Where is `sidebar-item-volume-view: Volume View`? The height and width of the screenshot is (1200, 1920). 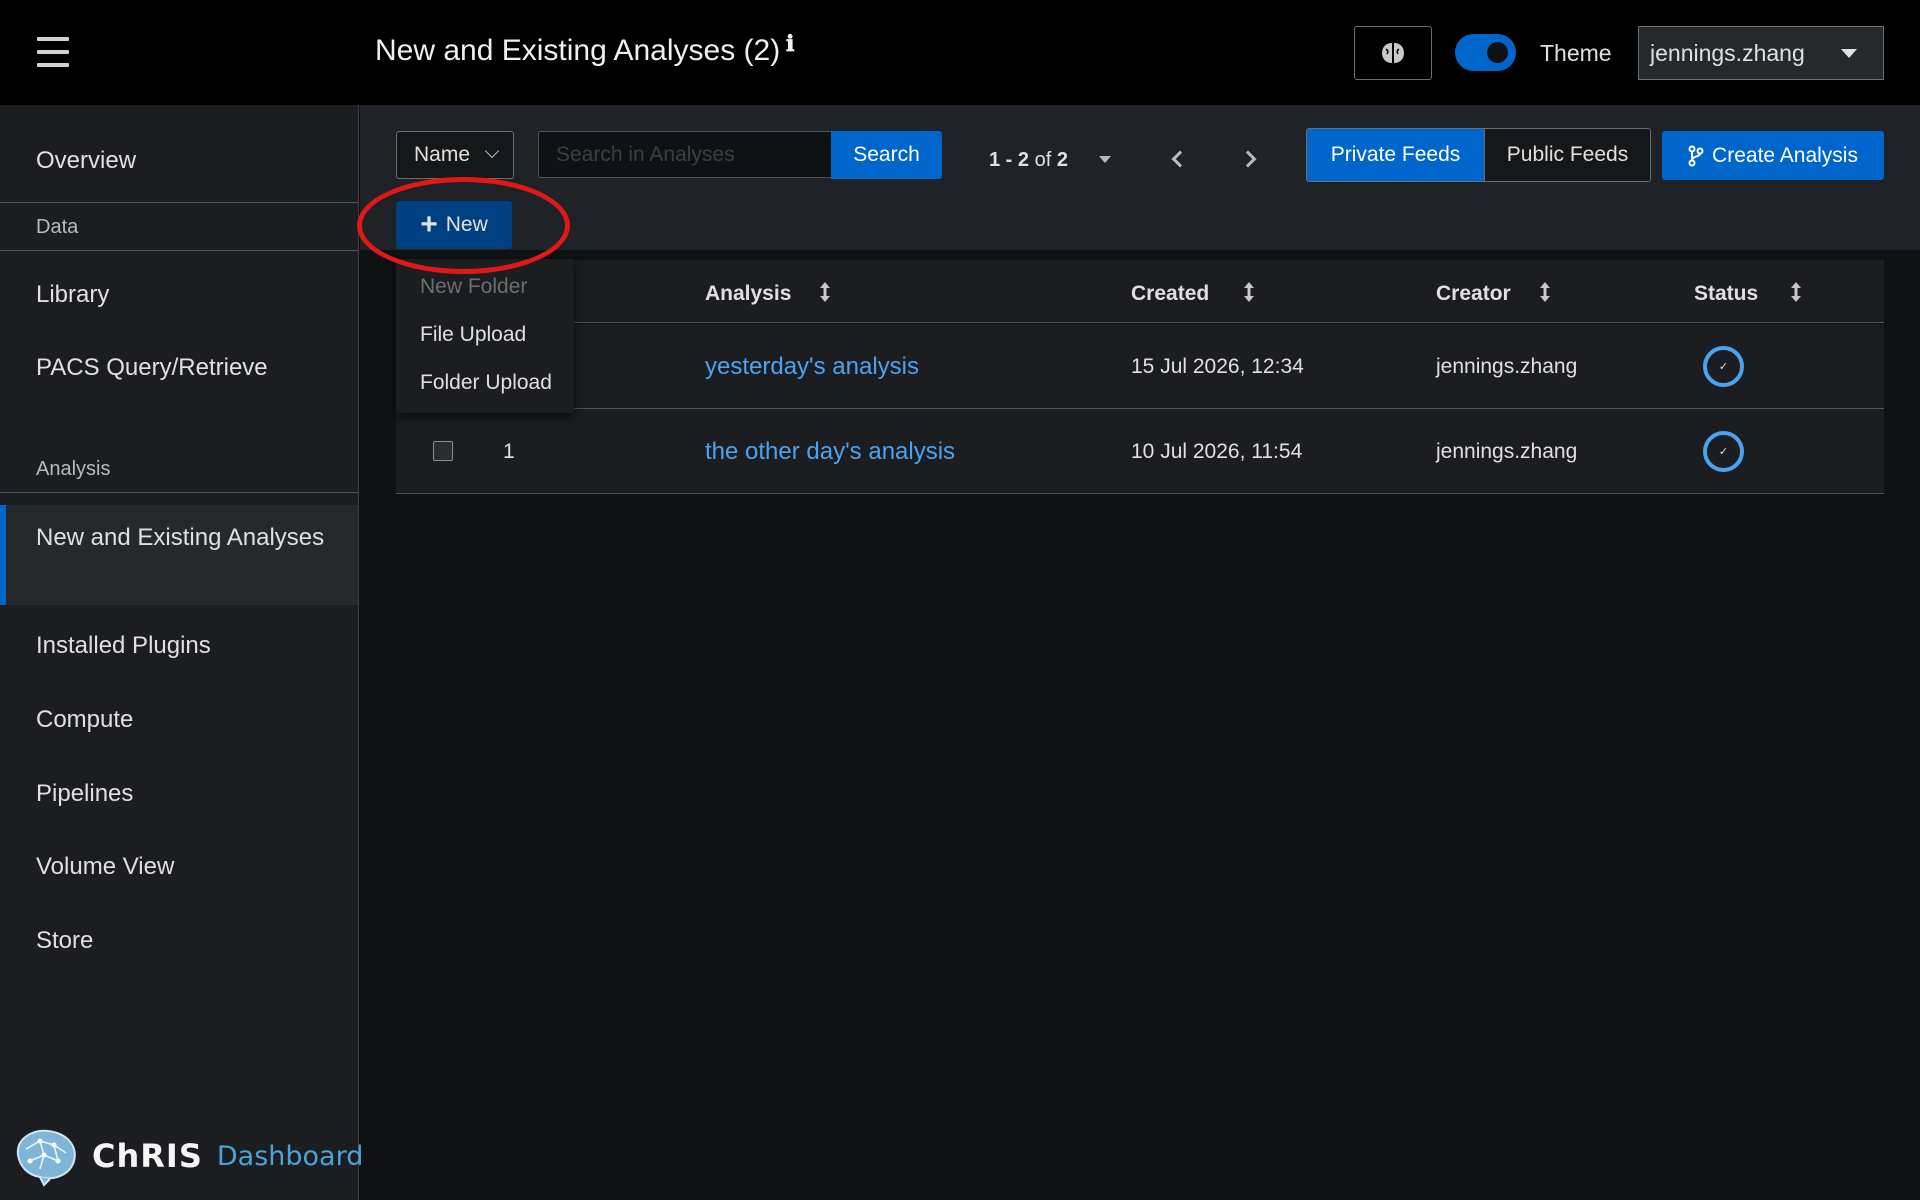
sidebar-item-volume-view: Volume View is located at coordinates (179, 867).